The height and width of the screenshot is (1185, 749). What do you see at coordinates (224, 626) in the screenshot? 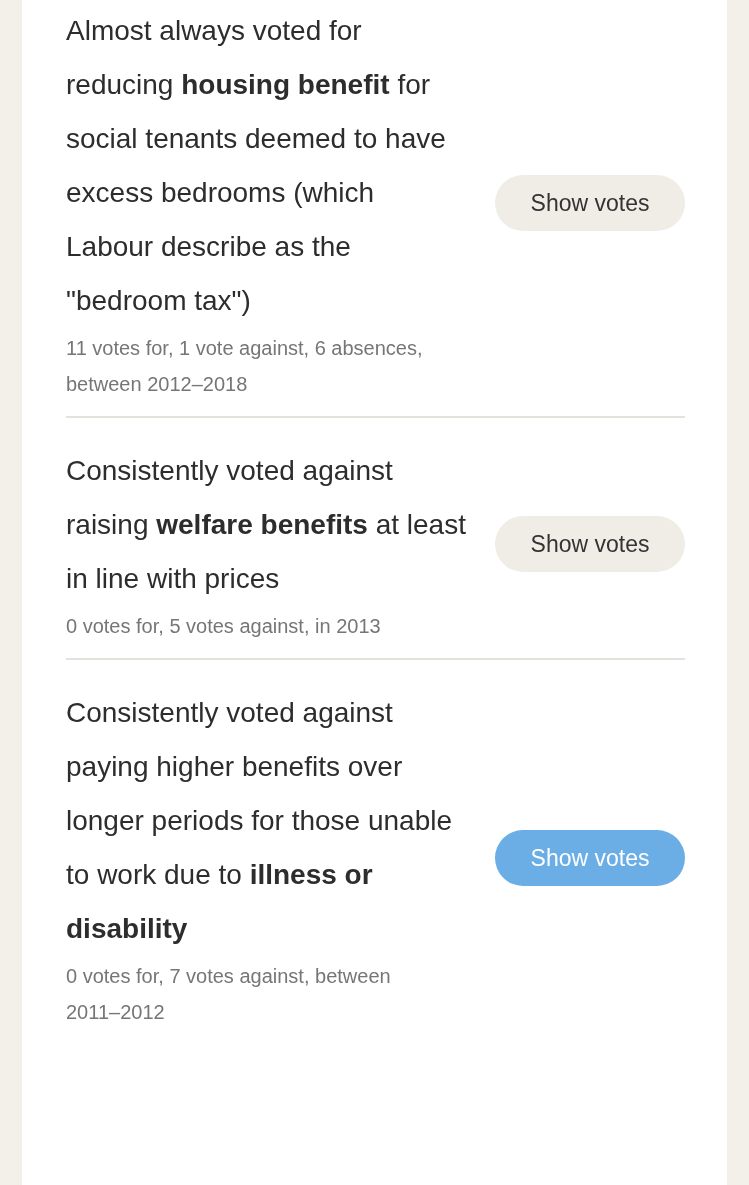
I see `vote-summary: 0 votes for, 5 votes against, in 2013` at bounding box center [224, 626].